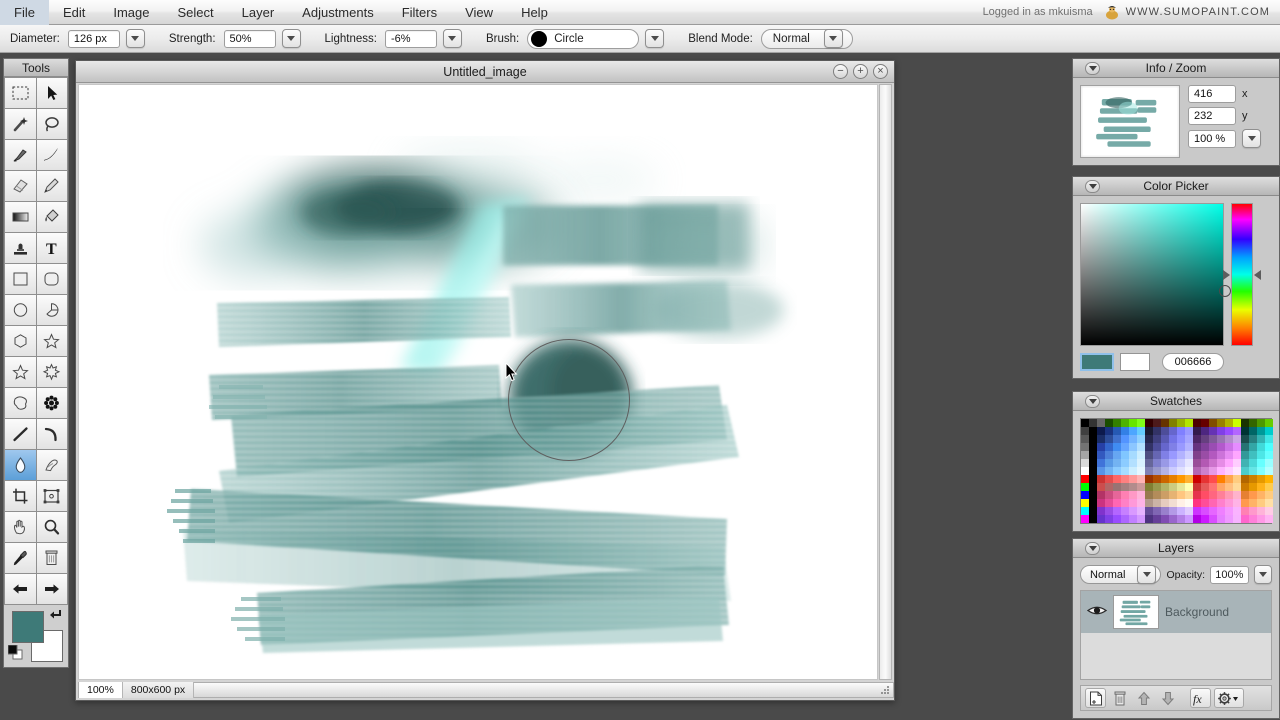  I want to click on tool-ink-brush, so click(51, 155).